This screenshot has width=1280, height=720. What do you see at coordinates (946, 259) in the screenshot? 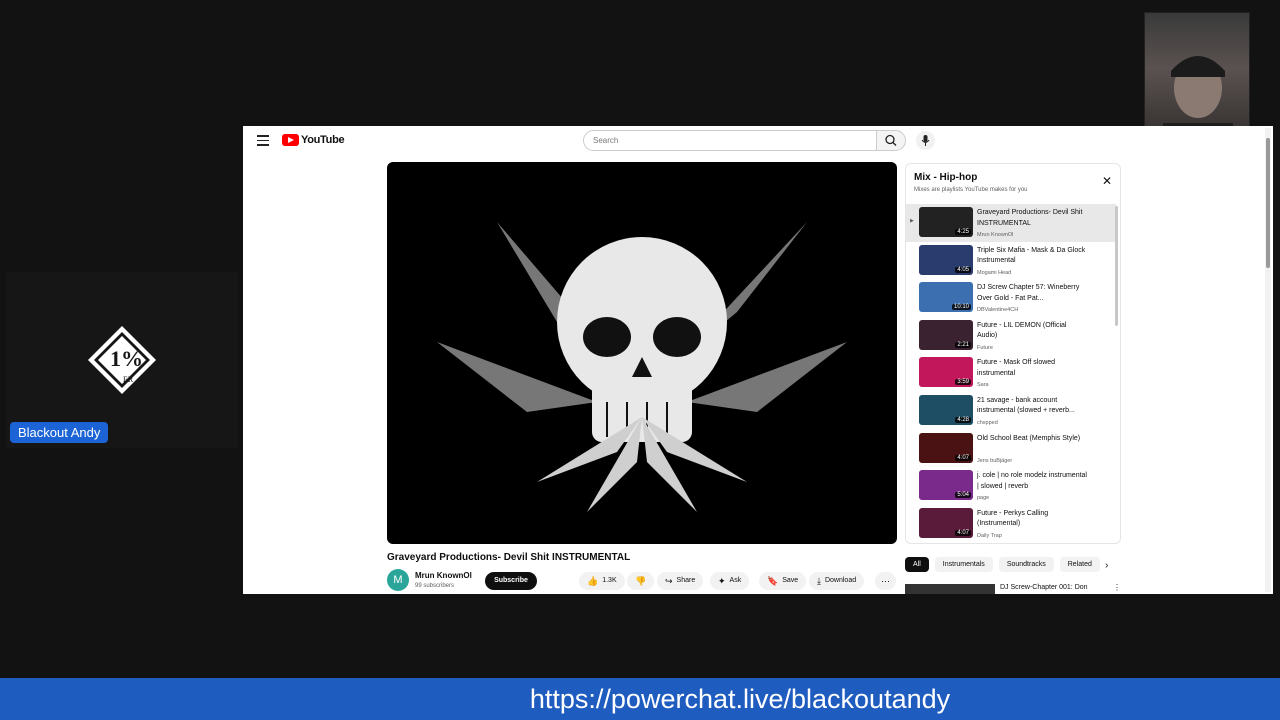
I see `video-thumbnail: 4:05` at bounding box center [946, 259].